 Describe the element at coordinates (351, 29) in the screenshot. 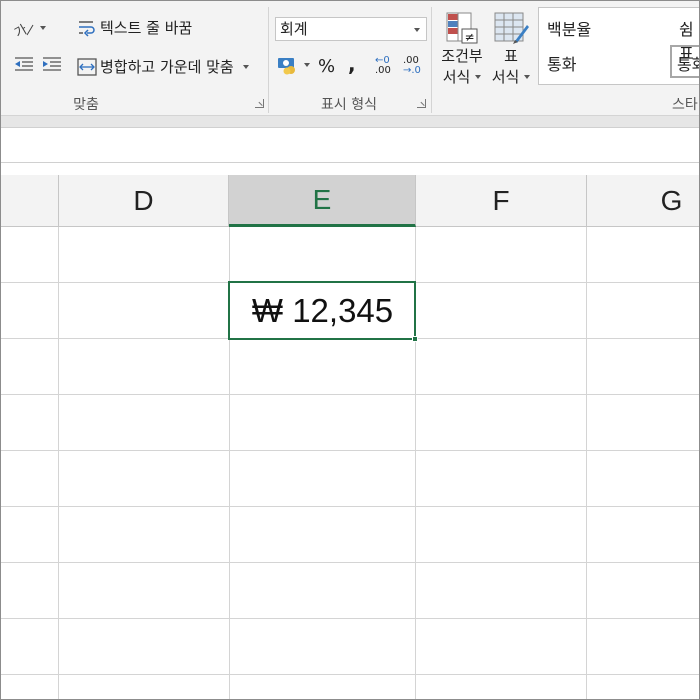

I see `number-format-select: 회계` at that location.